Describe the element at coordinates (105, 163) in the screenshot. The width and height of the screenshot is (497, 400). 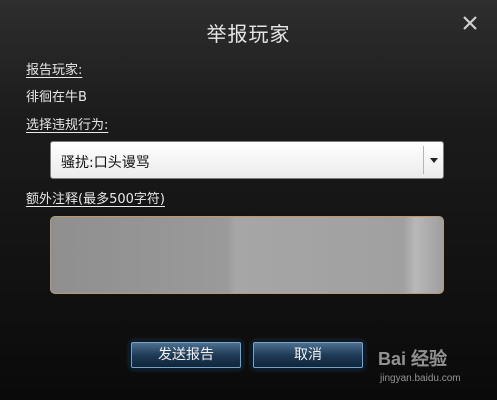
I see `violation-select-value: 骚扰:口头谩骂` at that location.